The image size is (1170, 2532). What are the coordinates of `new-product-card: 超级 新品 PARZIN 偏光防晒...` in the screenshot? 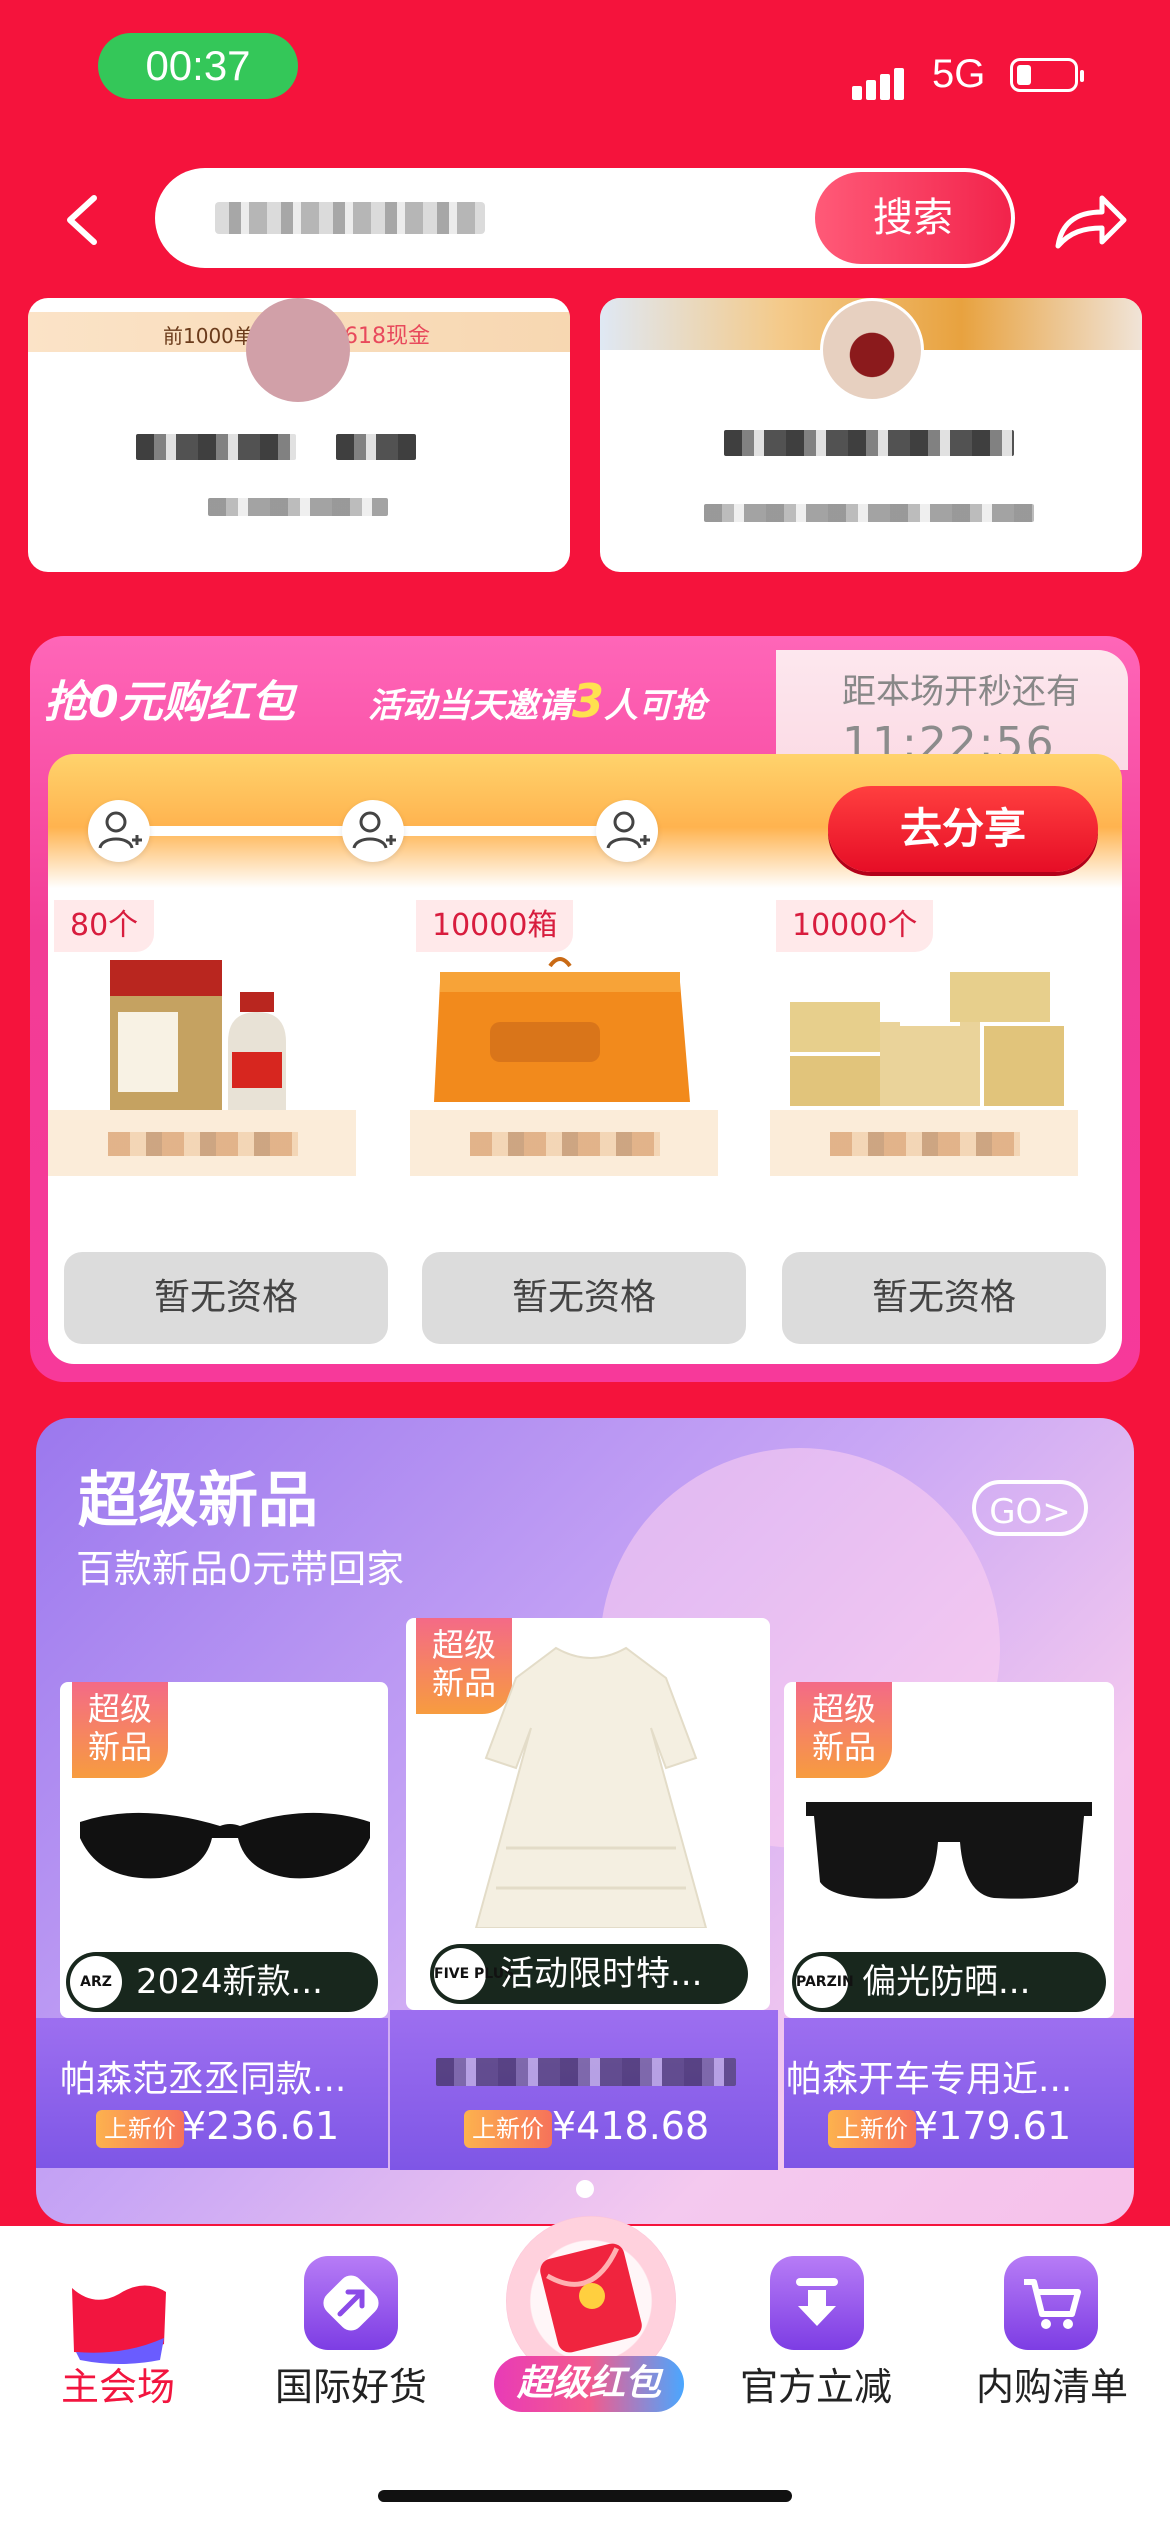 It's located at (949, 1850).